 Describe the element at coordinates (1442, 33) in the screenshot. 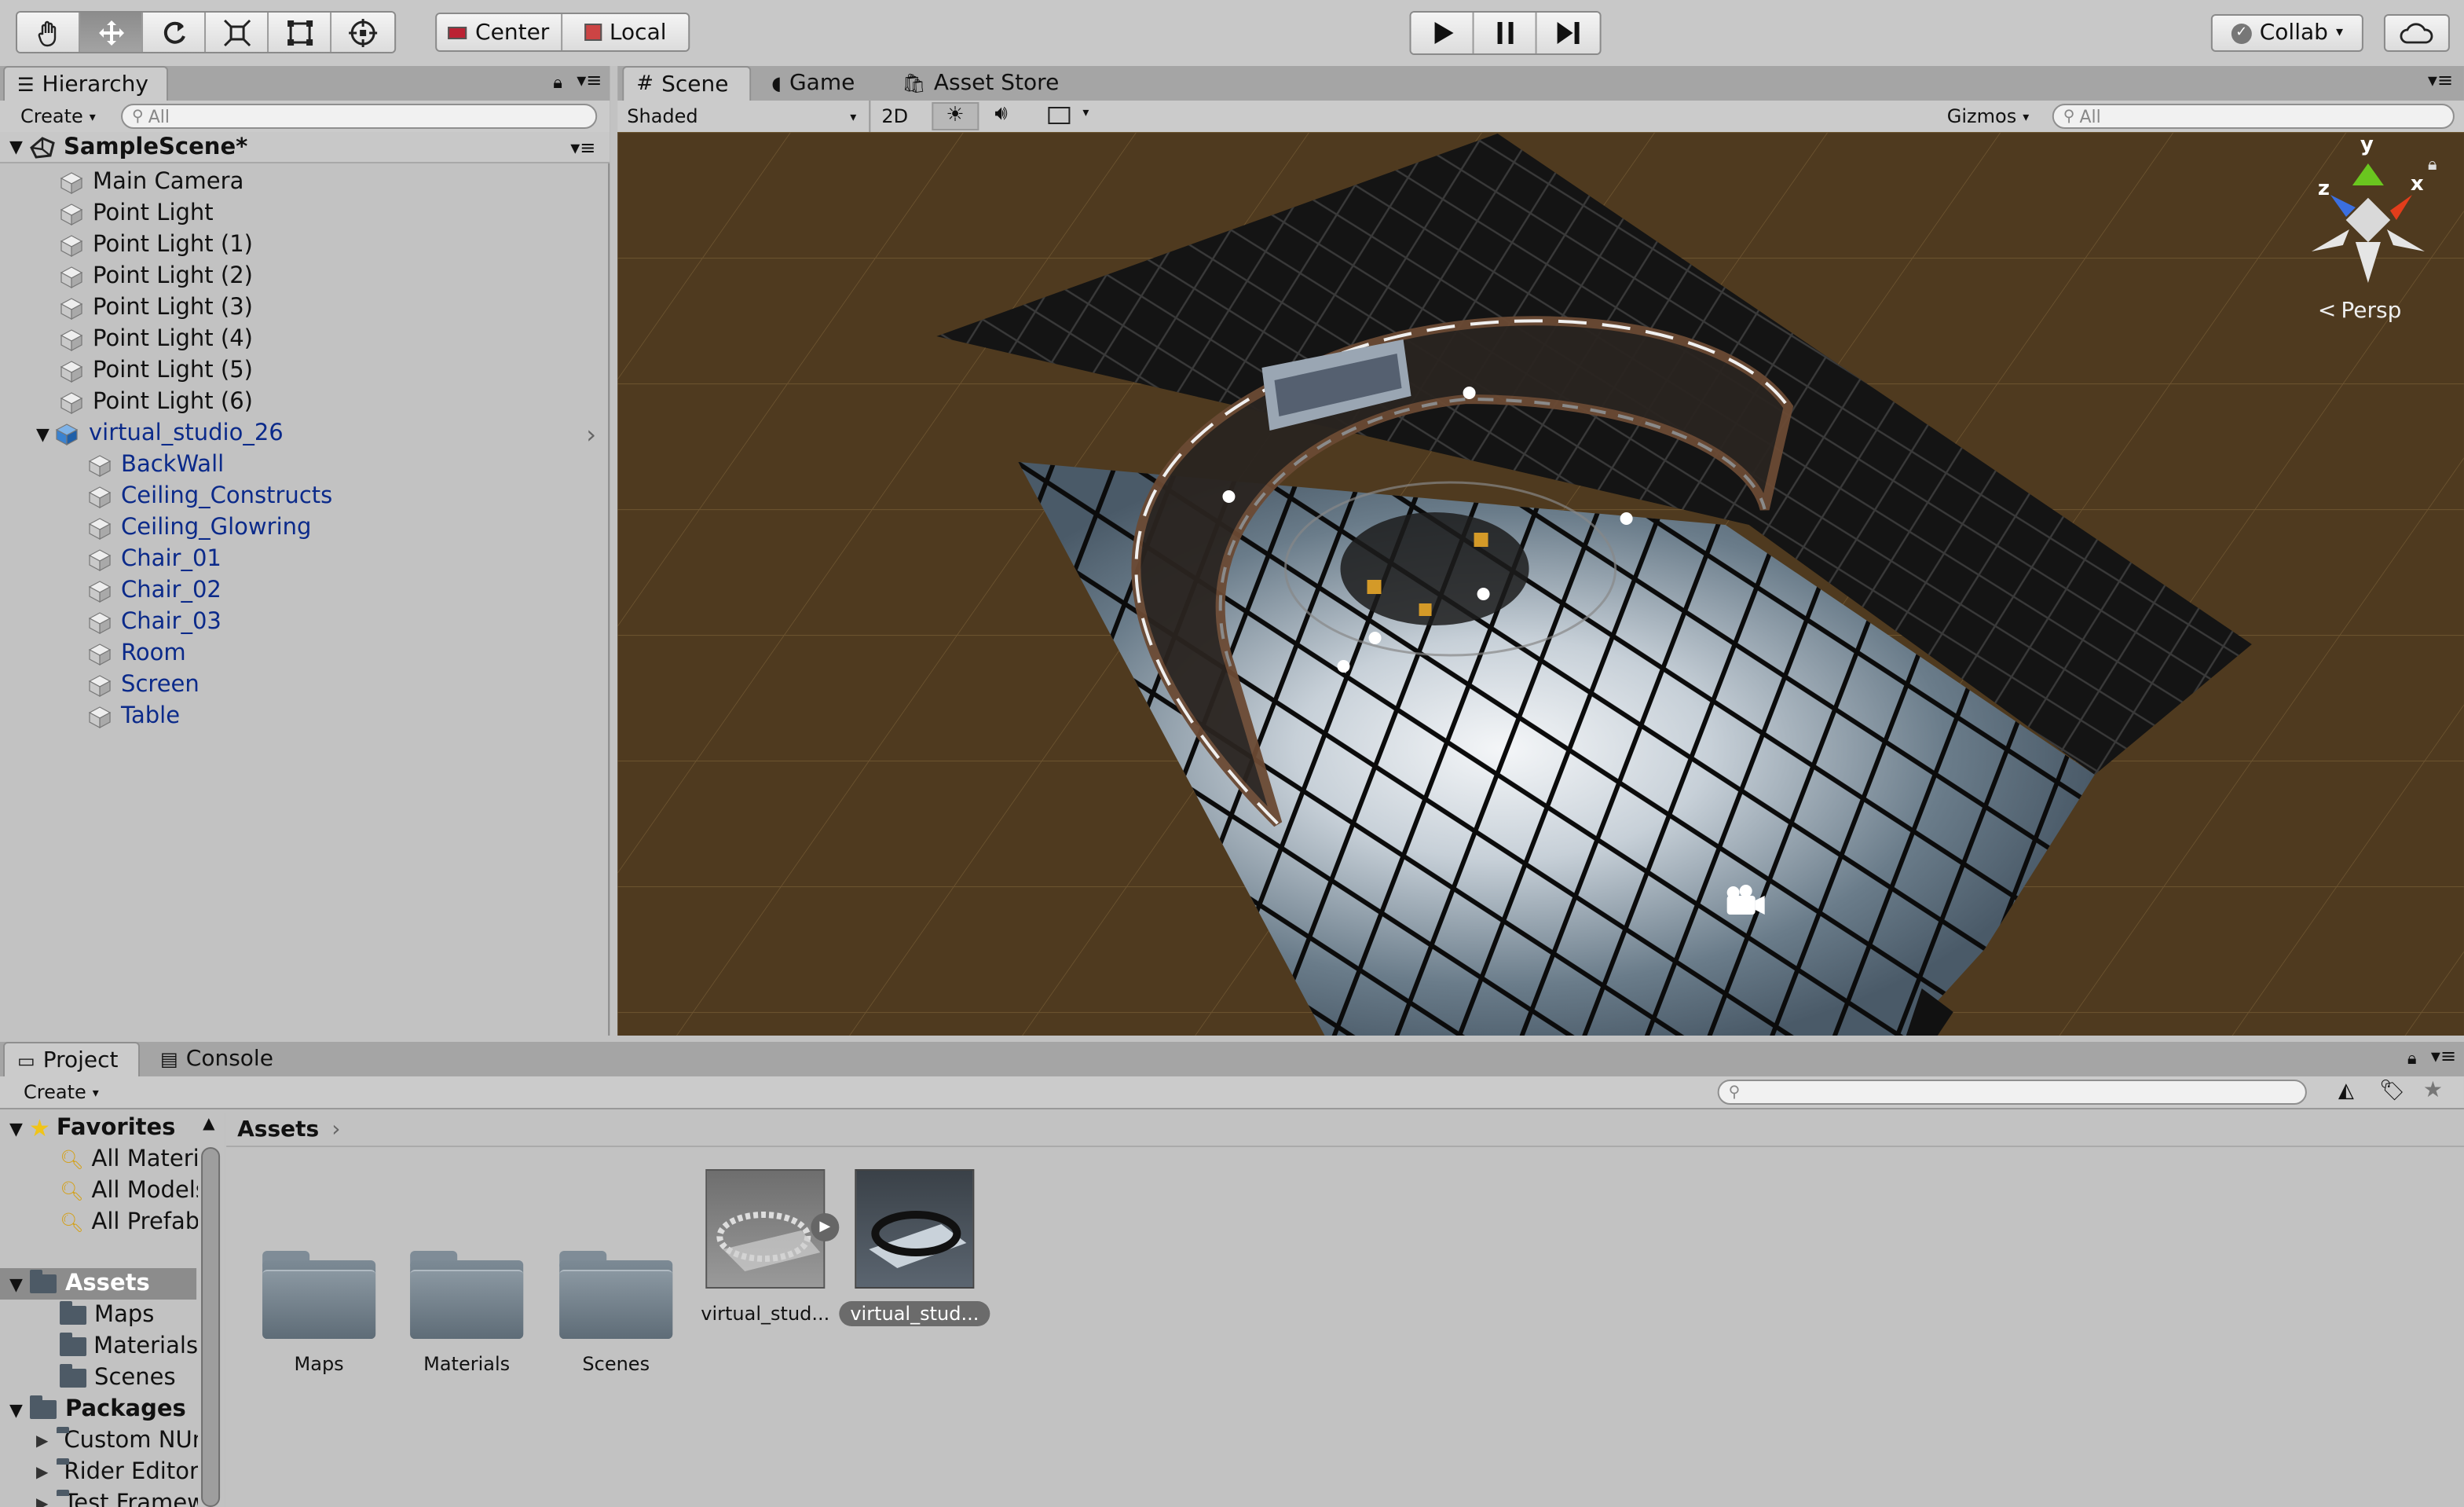

I see `play-button` at that location.